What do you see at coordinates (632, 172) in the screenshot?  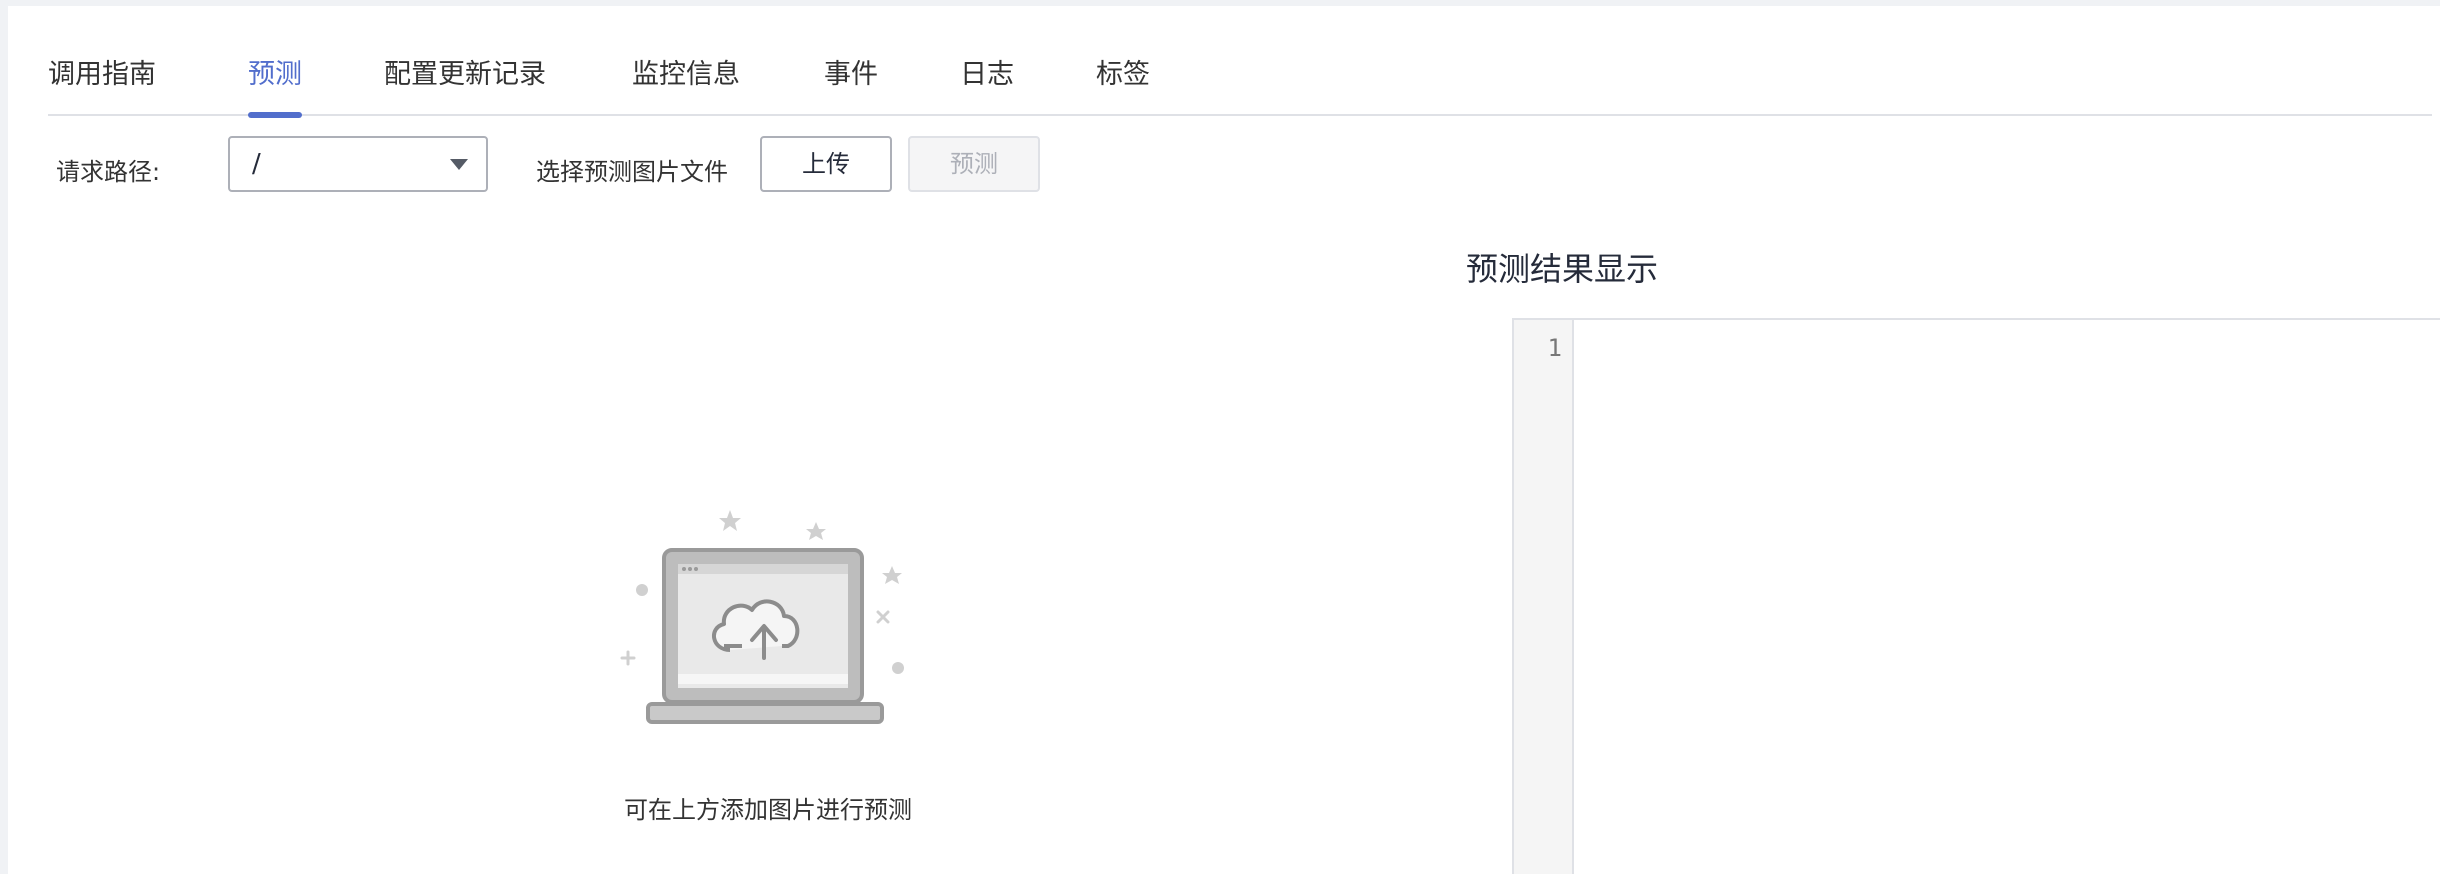 I see `select-image-file-label: 选择预测图片文件` at bounding box center [632, 172].